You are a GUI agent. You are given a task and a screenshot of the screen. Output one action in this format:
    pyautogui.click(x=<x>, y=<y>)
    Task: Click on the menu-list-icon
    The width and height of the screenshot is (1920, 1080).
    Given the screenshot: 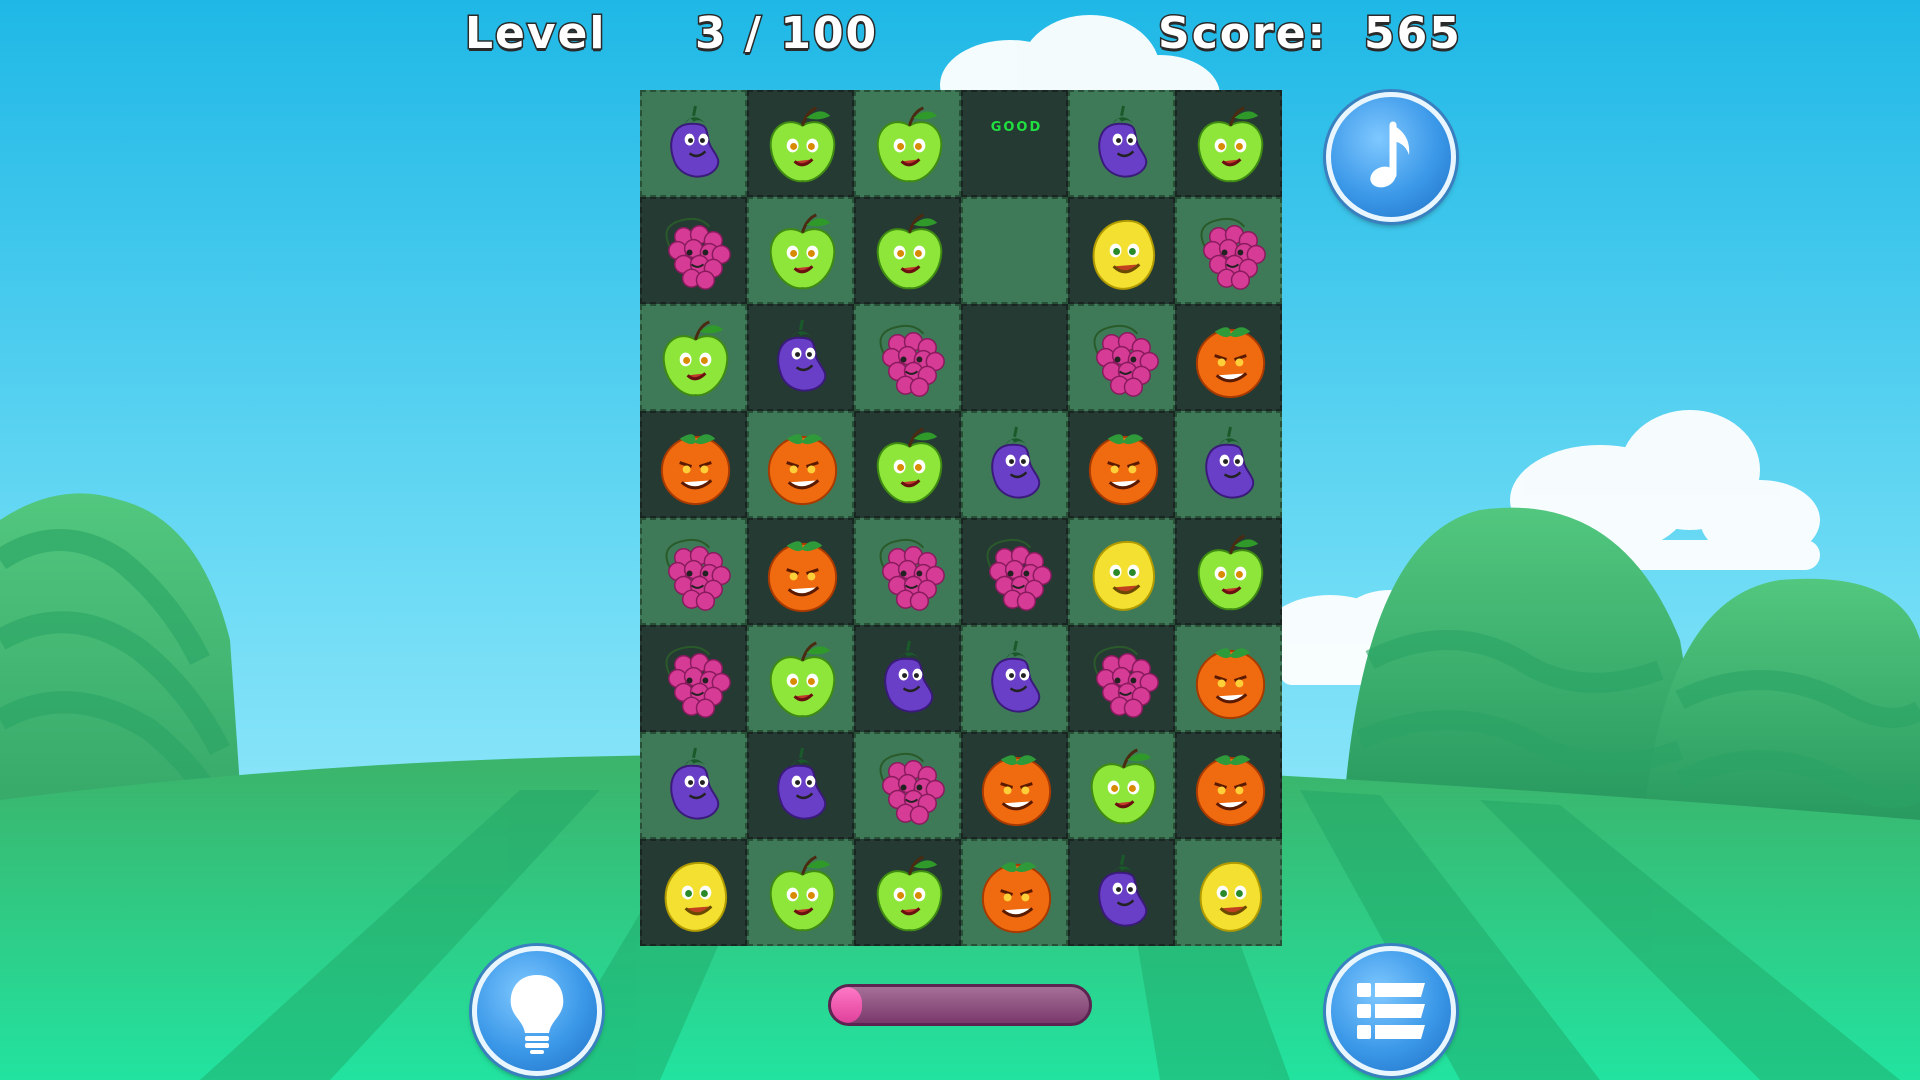 What is the action you would take?
    pyautogui.click(x=1391, y=1011)
    